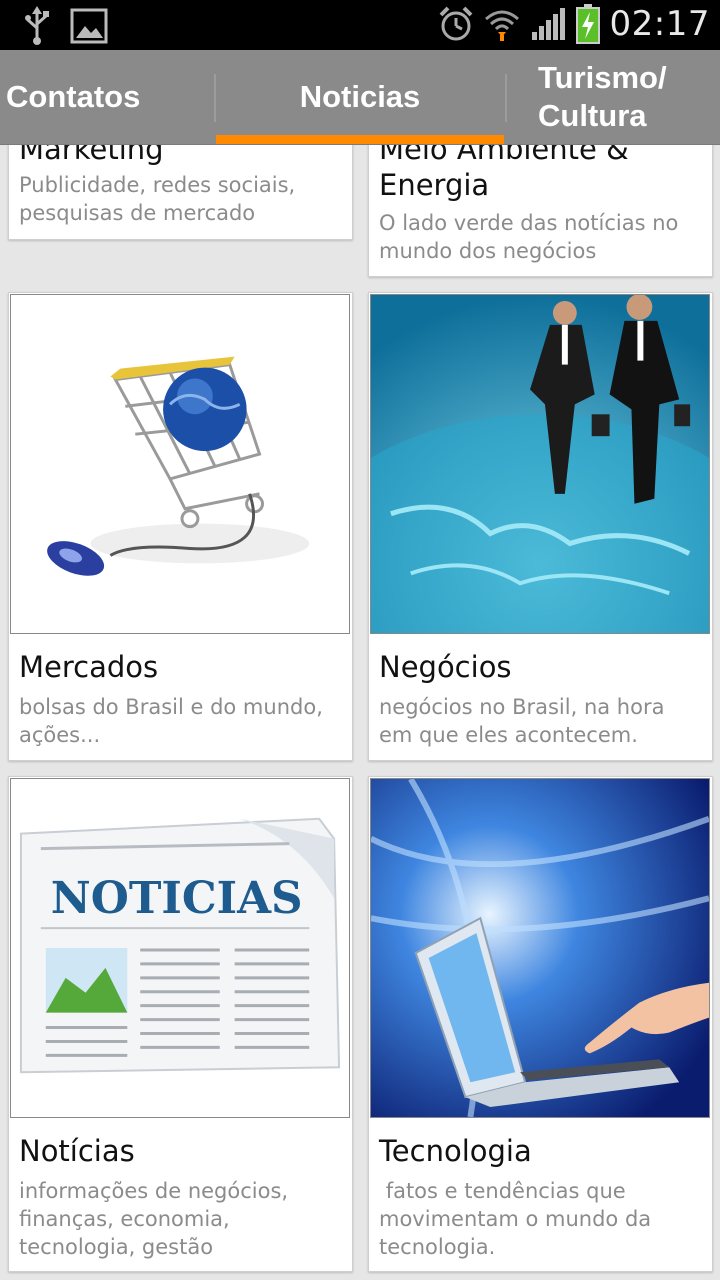 Image resolution: width=720 pixels, height=1280 pixels. What do you see at coordinates (37, 26) in the screenshot?
I see `usb-icon` at bounding box center [37, 26].